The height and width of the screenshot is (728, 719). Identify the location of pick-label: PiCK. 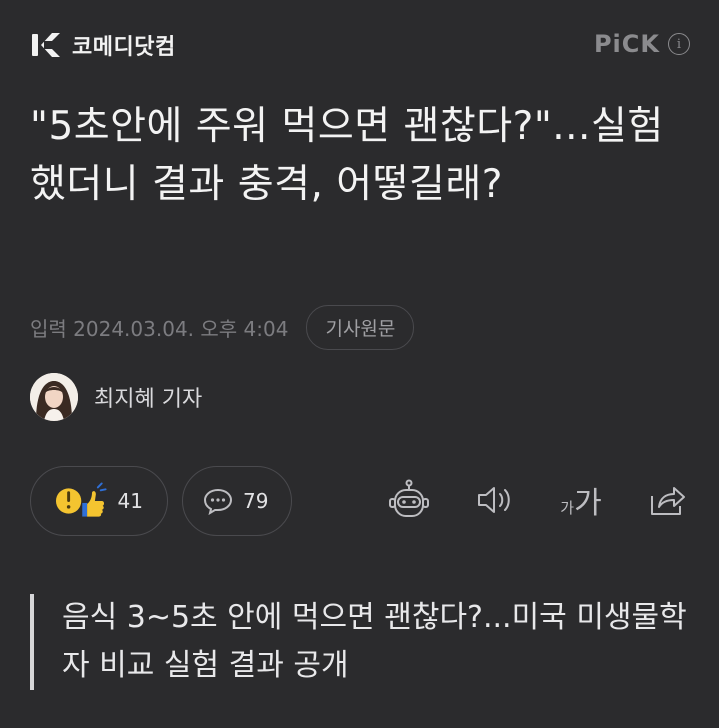
(626, 44).